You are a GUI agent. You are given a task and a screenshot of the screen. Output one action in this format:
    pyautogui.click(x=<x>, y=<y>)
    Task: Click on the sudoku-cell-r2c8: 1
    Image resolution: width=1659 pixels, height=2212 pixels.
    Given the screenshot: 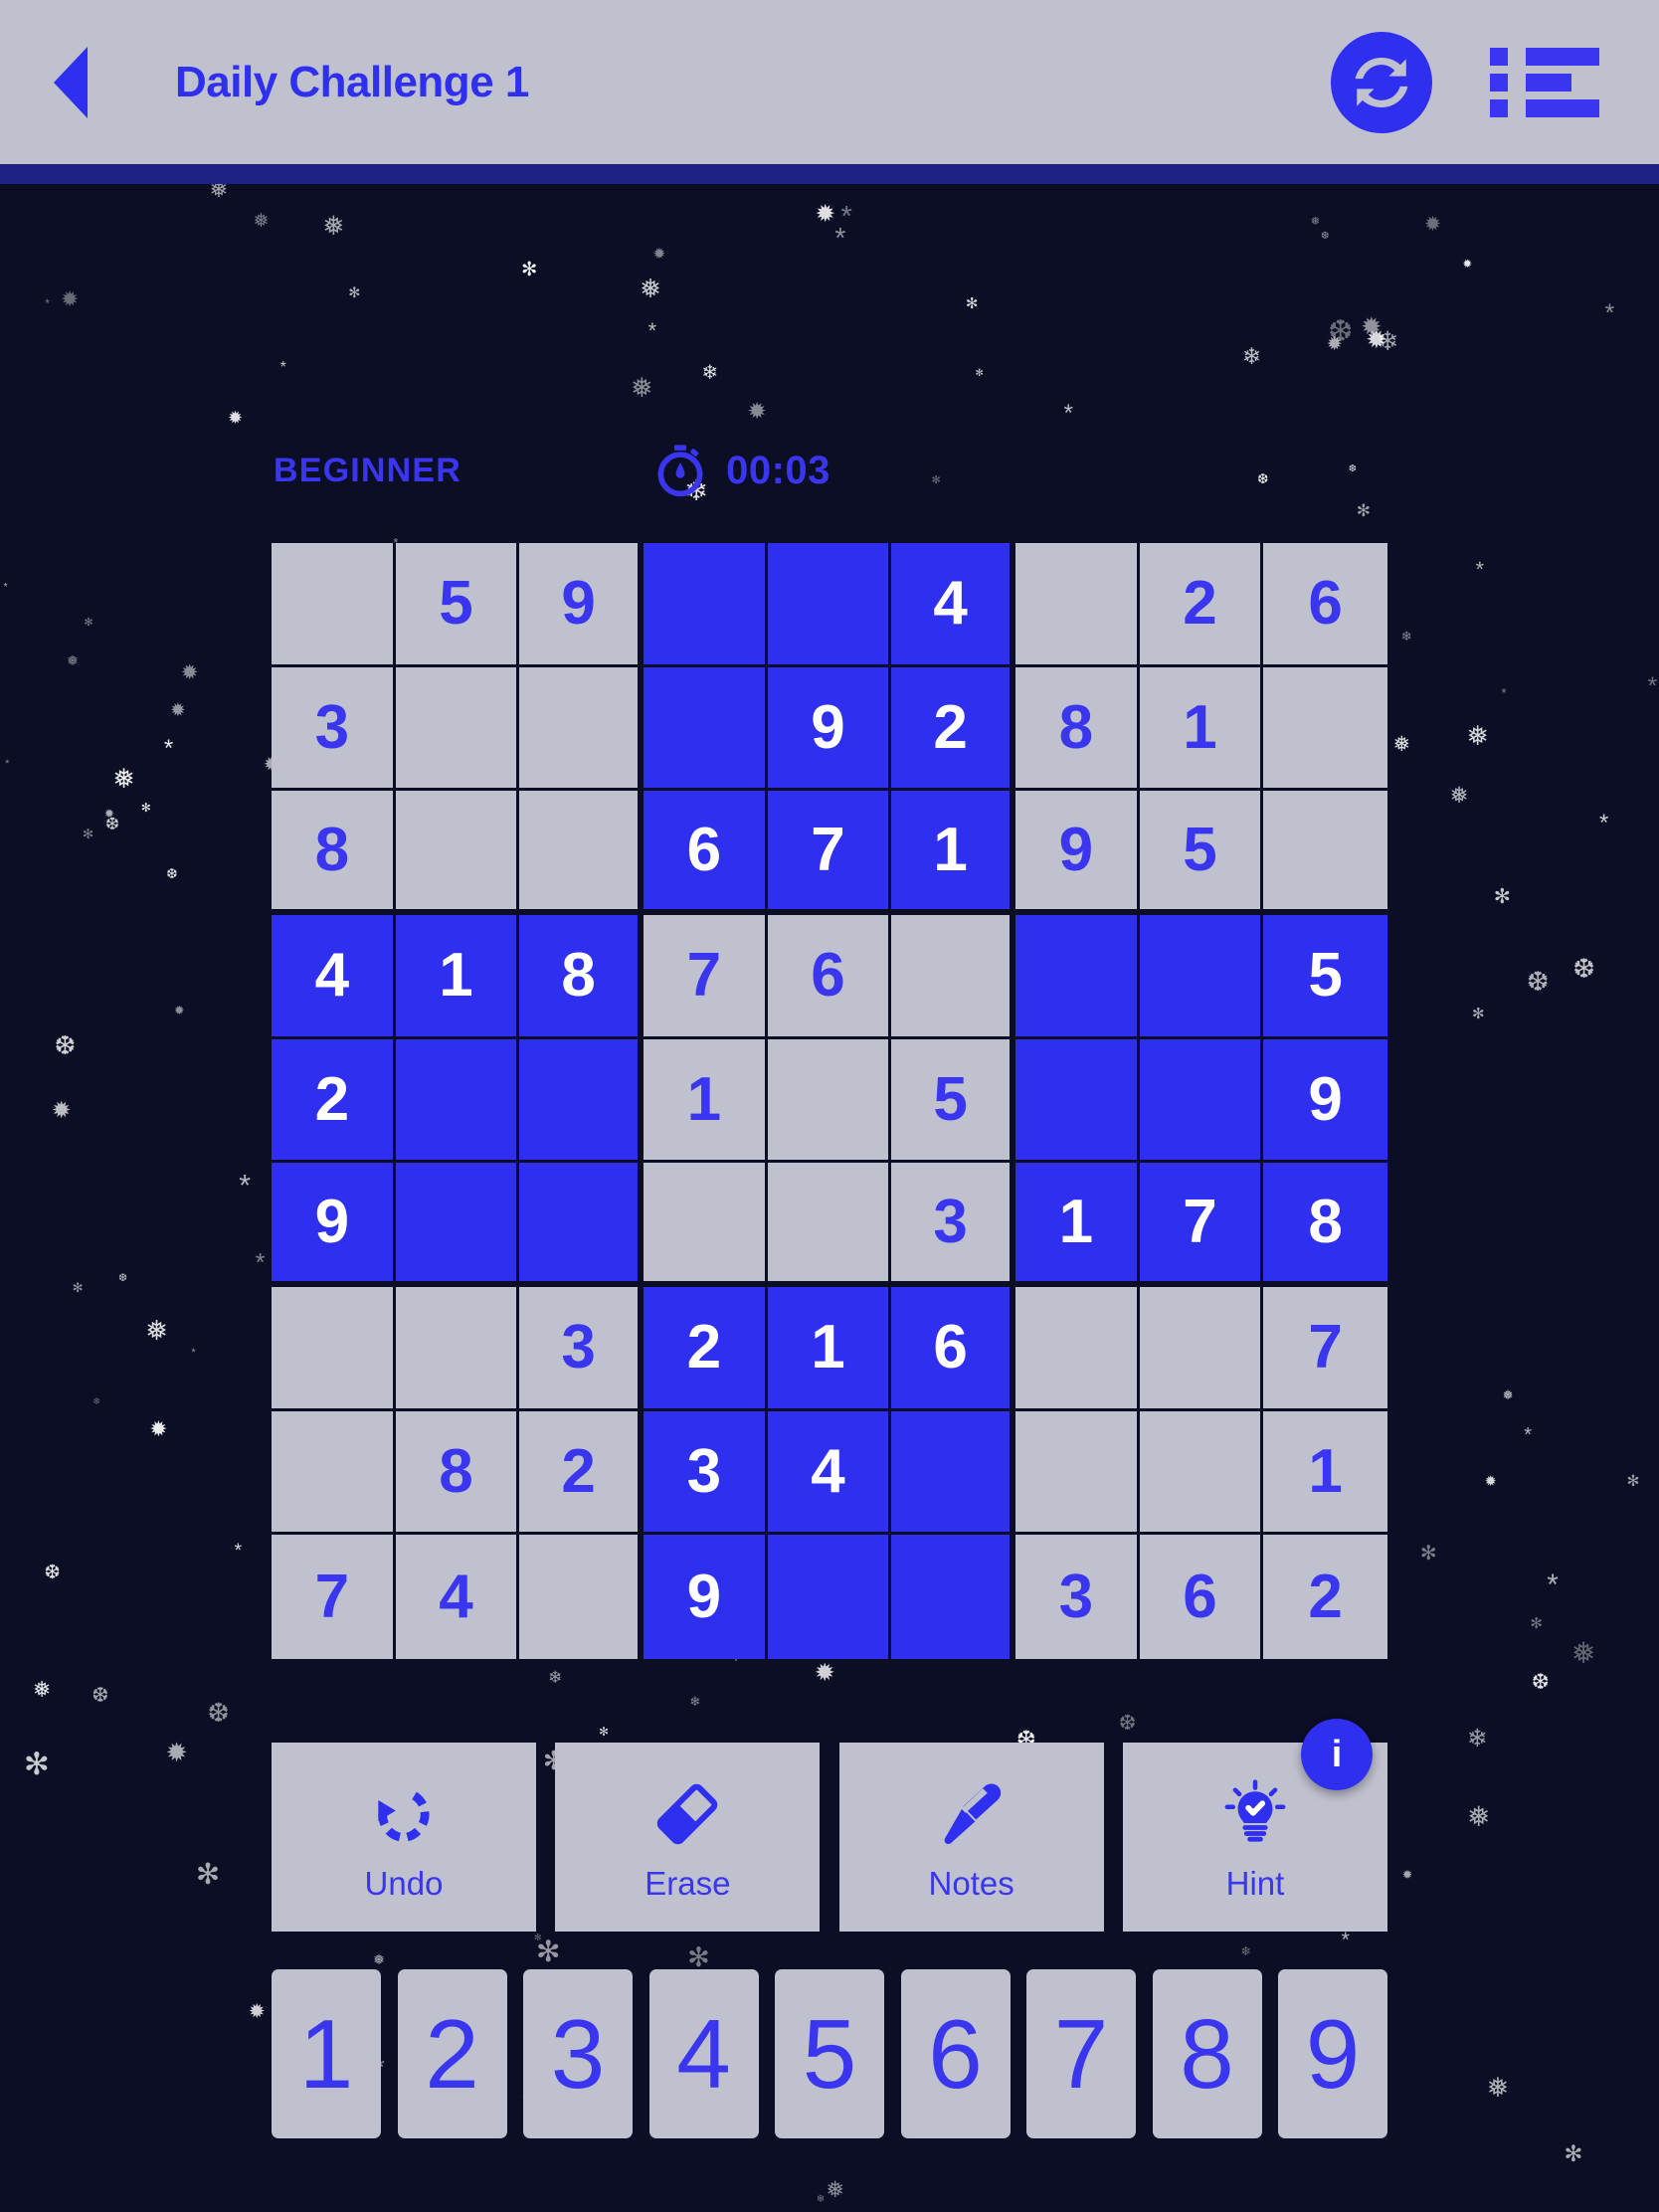 What is the action you would take?
    pyautogui.click(x=1201, y=729)
    